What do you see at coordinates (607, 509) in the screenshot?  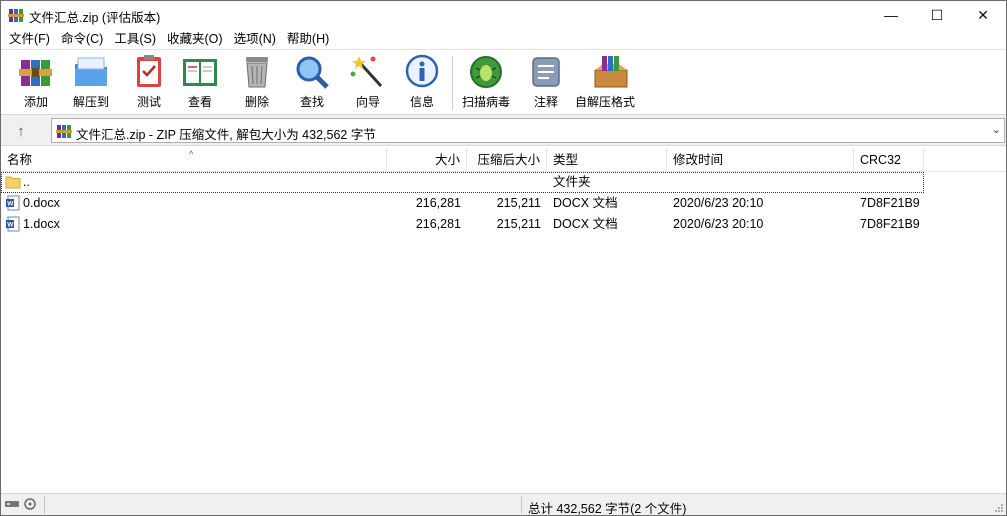 I see `status-summary: 总计 432,562 字节(2 个文件)` at bounding box center [607, 509].